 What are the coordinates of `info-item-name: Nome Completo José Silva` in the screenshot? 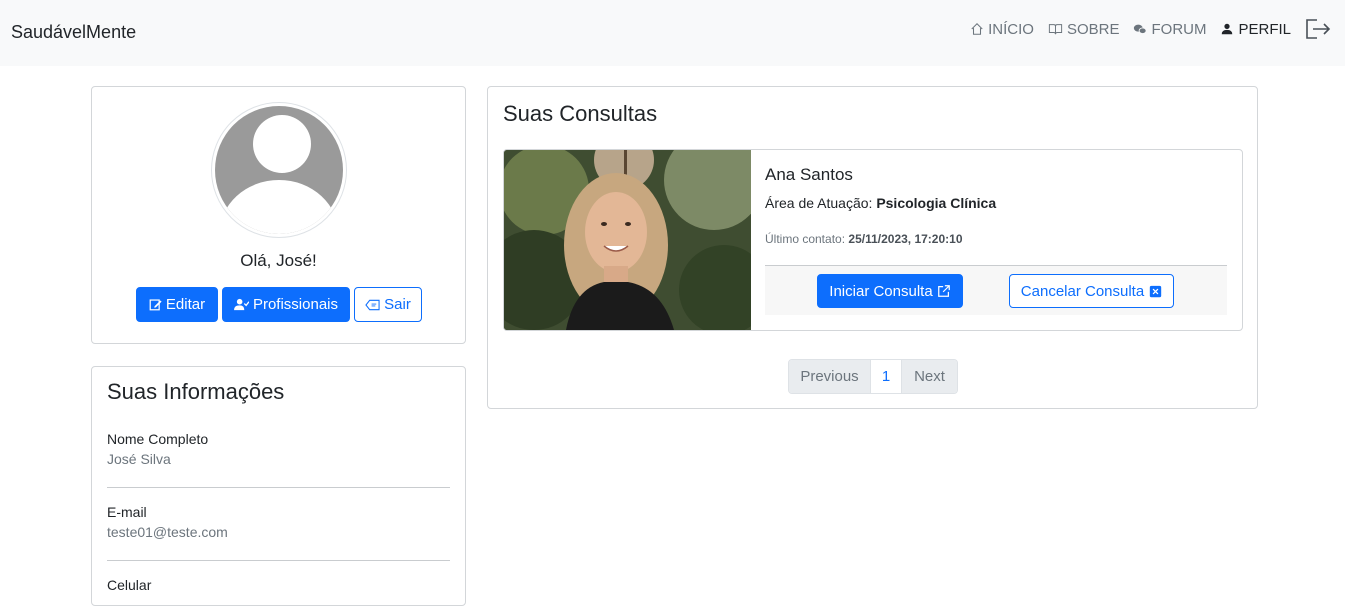 It's located at (278, 449).